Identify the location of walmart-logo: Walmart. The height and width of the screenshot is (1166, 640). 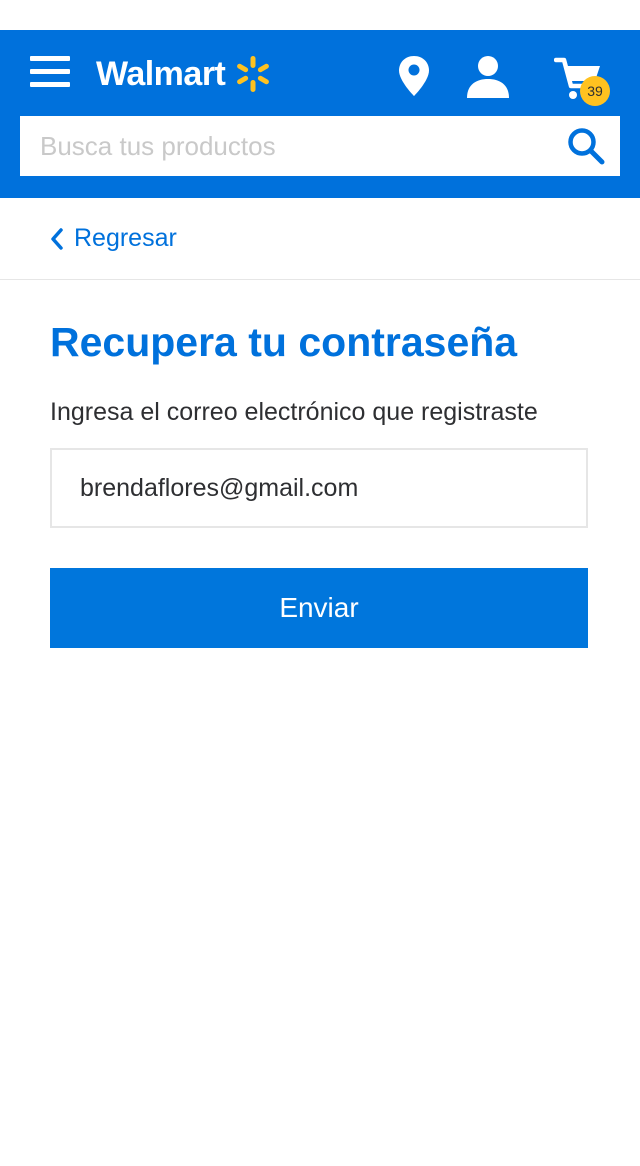
(184, 74).